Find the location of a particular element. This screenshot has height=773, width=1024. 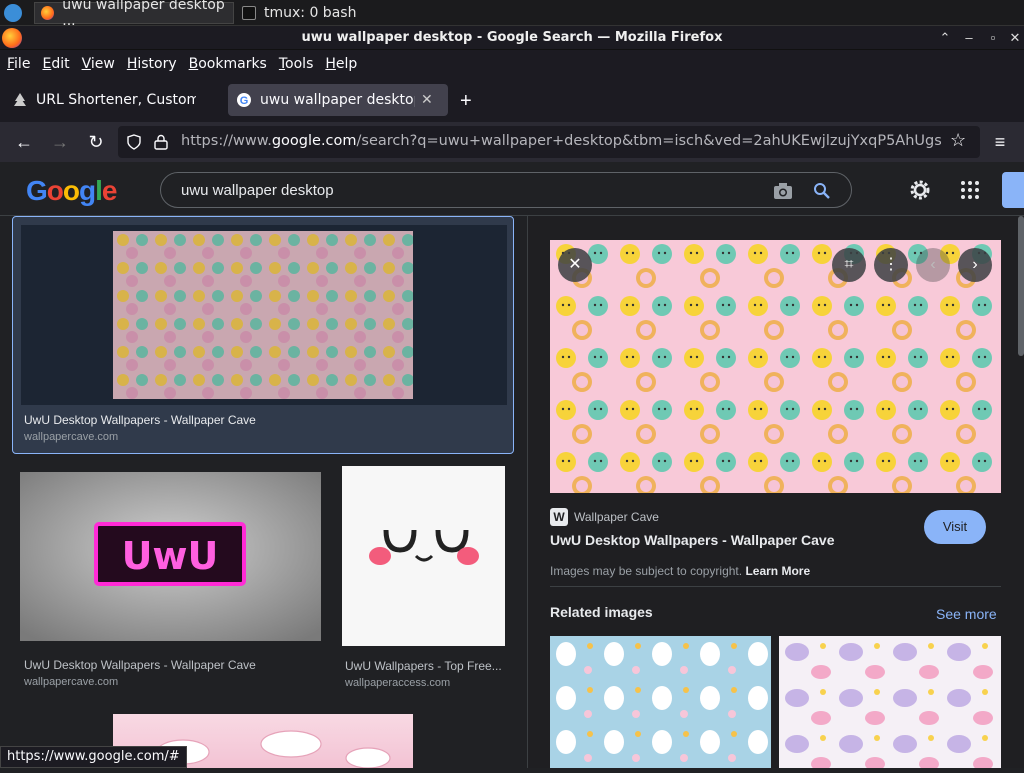

close-preview-button: ✕ is located at coordinates (575, 265).